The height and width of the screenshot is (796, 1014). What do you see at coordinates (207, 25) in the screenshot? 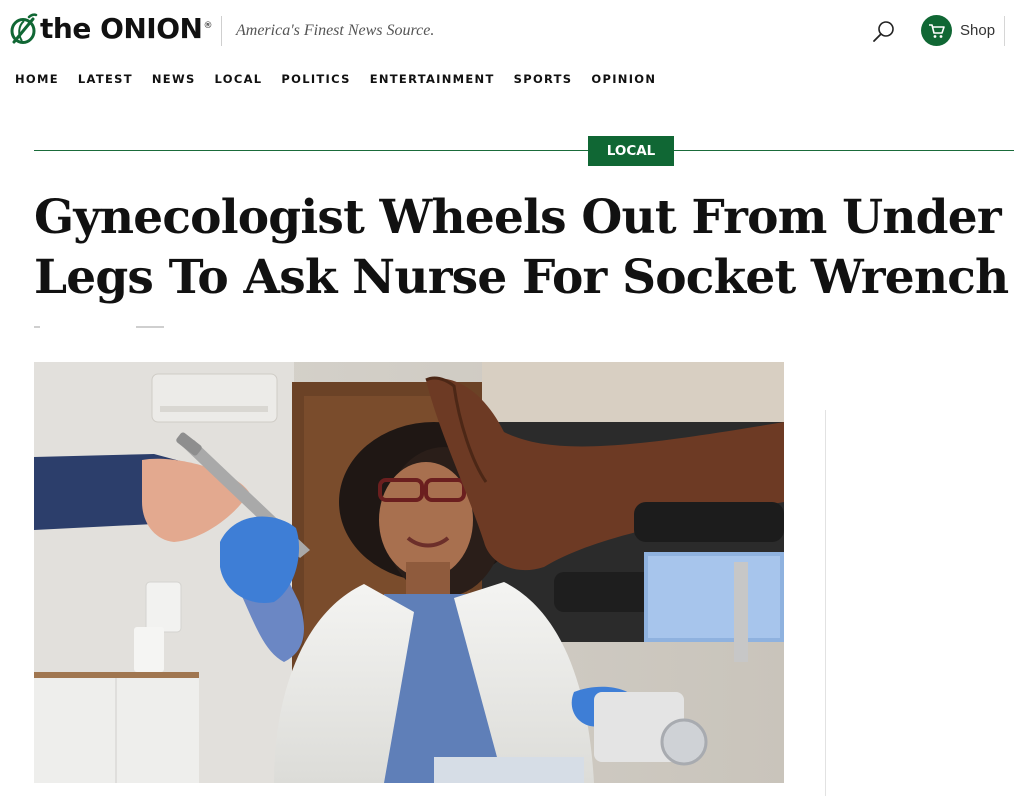
I see `registered-mark: ®` at bounding box center [207, 25].